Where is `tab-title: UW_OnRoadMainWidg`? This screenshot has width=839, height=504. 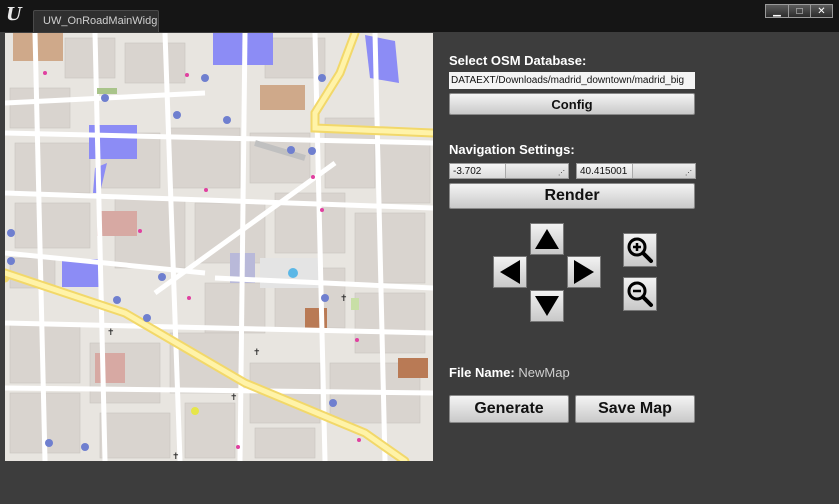
tab-title: UW_OnRoadMainWidg is located at coordinates (100, 21).